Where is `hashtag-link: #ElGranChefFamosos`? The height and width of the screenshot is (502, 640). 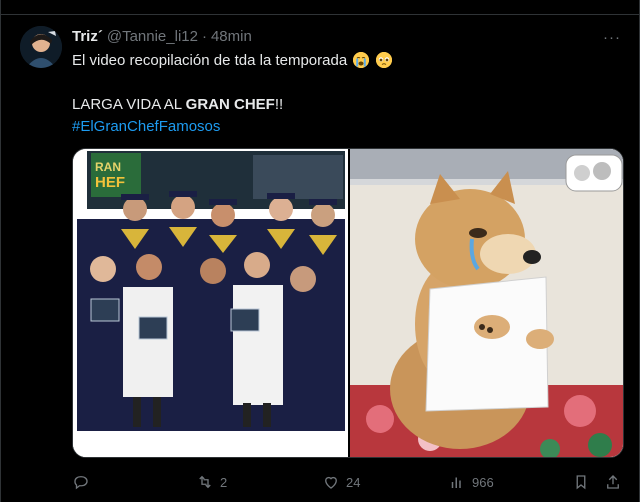 hashtag-link: #ElGranChefFamosos is located at coordinates (146, 126).